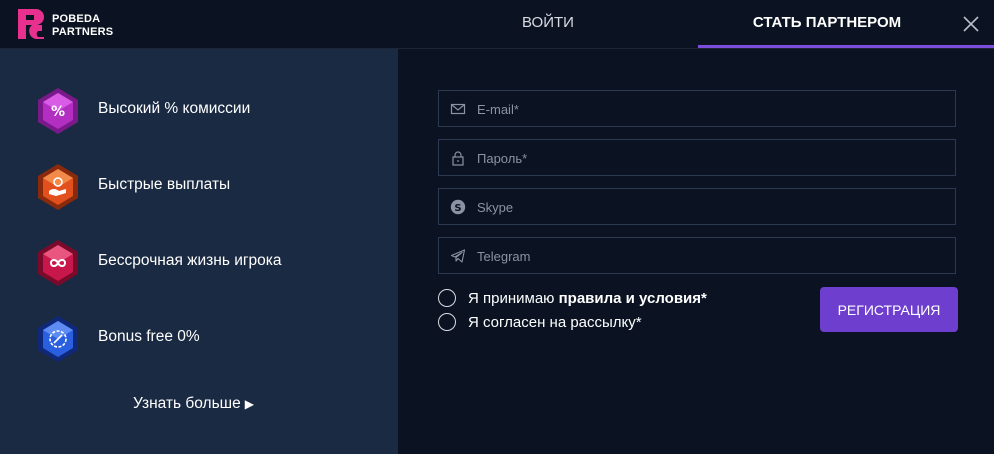  I want to click on learn-more-link: Узнать больше ▶, so click(193, 404).